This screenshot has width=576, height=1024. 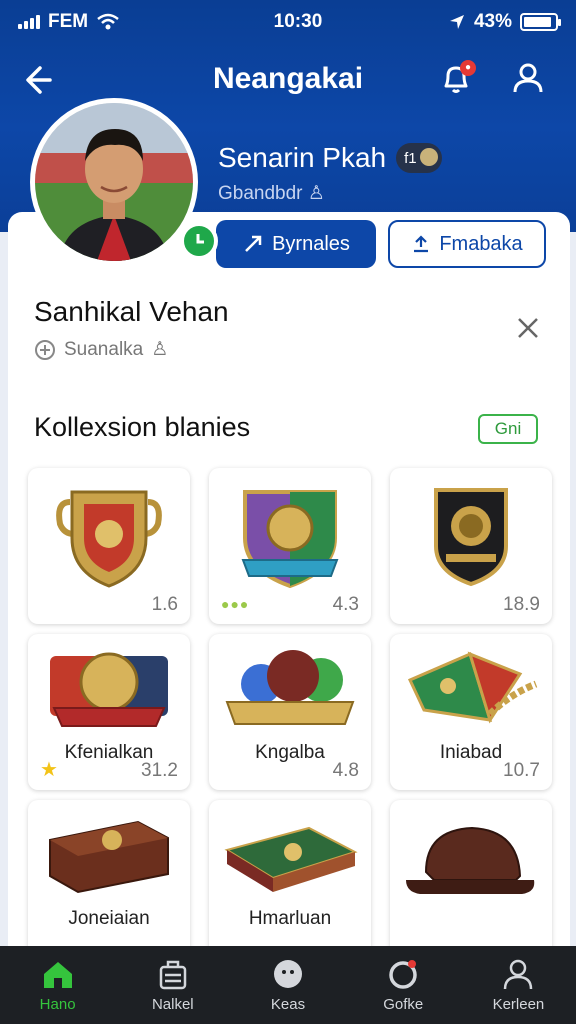 What do you see at coordinates (421, 244) in the screenshot?
I see `share-icon` at bounding box center [421, 244].